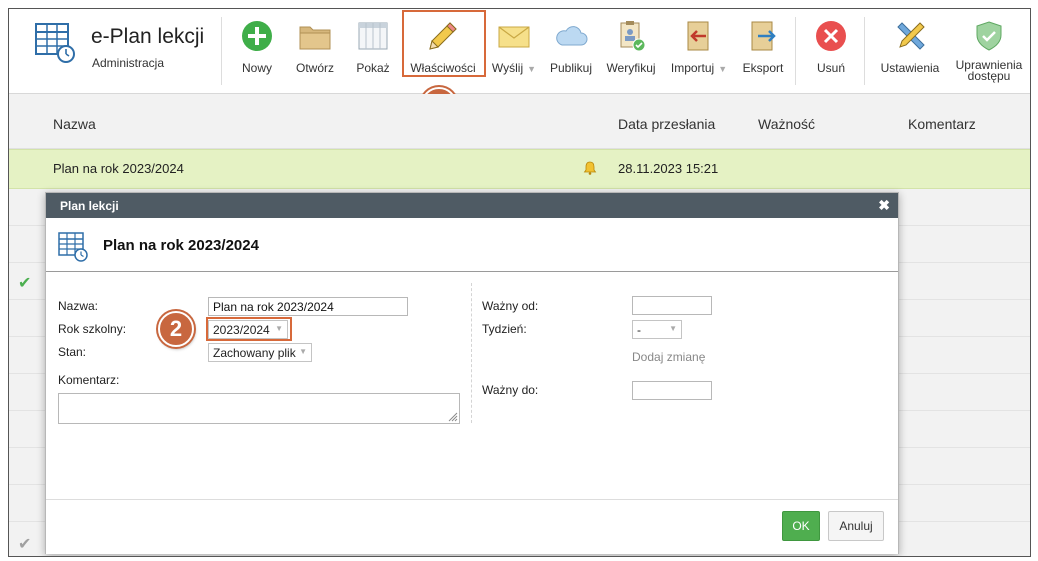 The height and width of the screenshot is (561, 1038). What do you see at coordinates (176, 329) in the screenshot?
I see `step-marker-2: 2` at bounding box center [176, 329].